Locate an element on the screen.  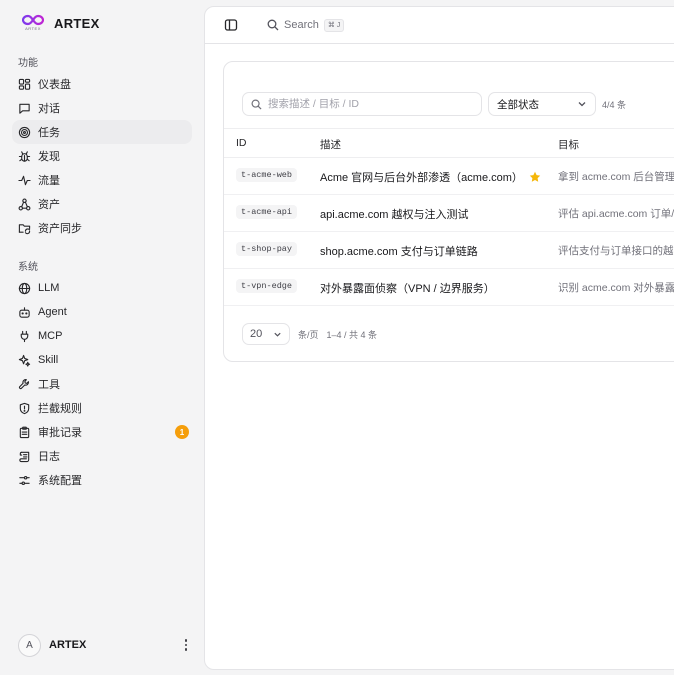
sidebar-item-settings-sliders: 系统配置 is located at coordinates (102, 480).